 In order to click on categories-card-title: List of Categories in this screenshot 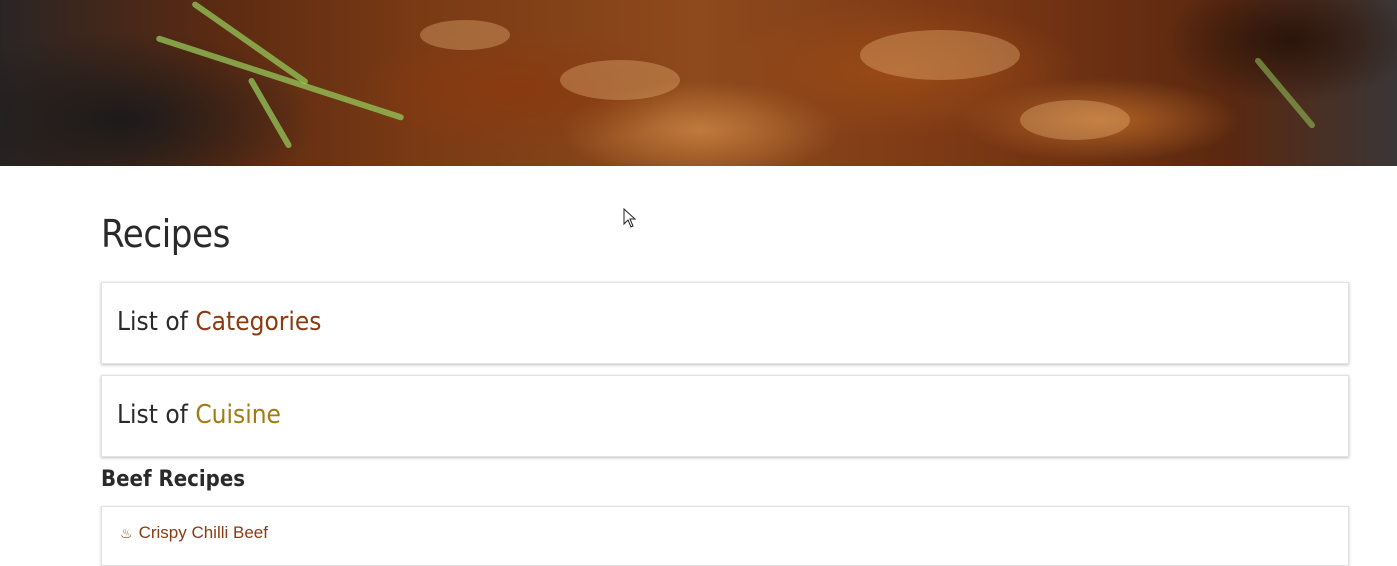, I will do `click(219, 322)`.